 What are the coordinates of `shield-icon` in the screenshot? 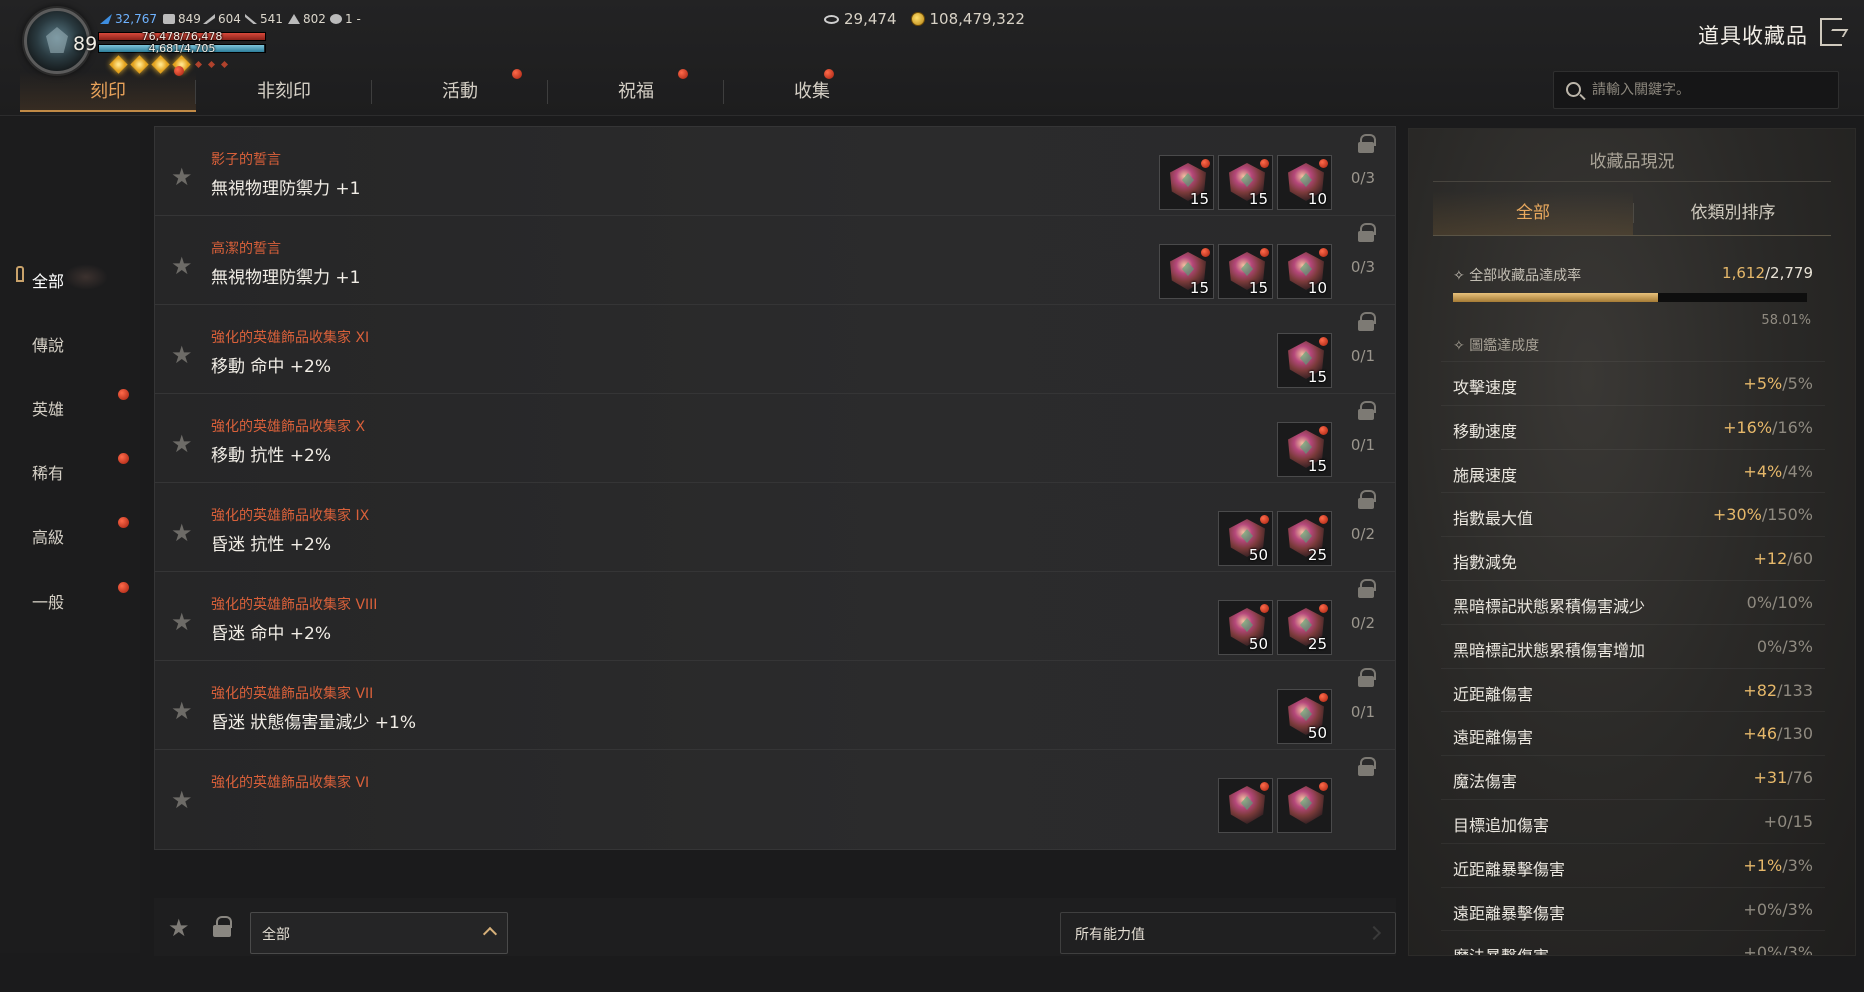 It's located at (169, 19).